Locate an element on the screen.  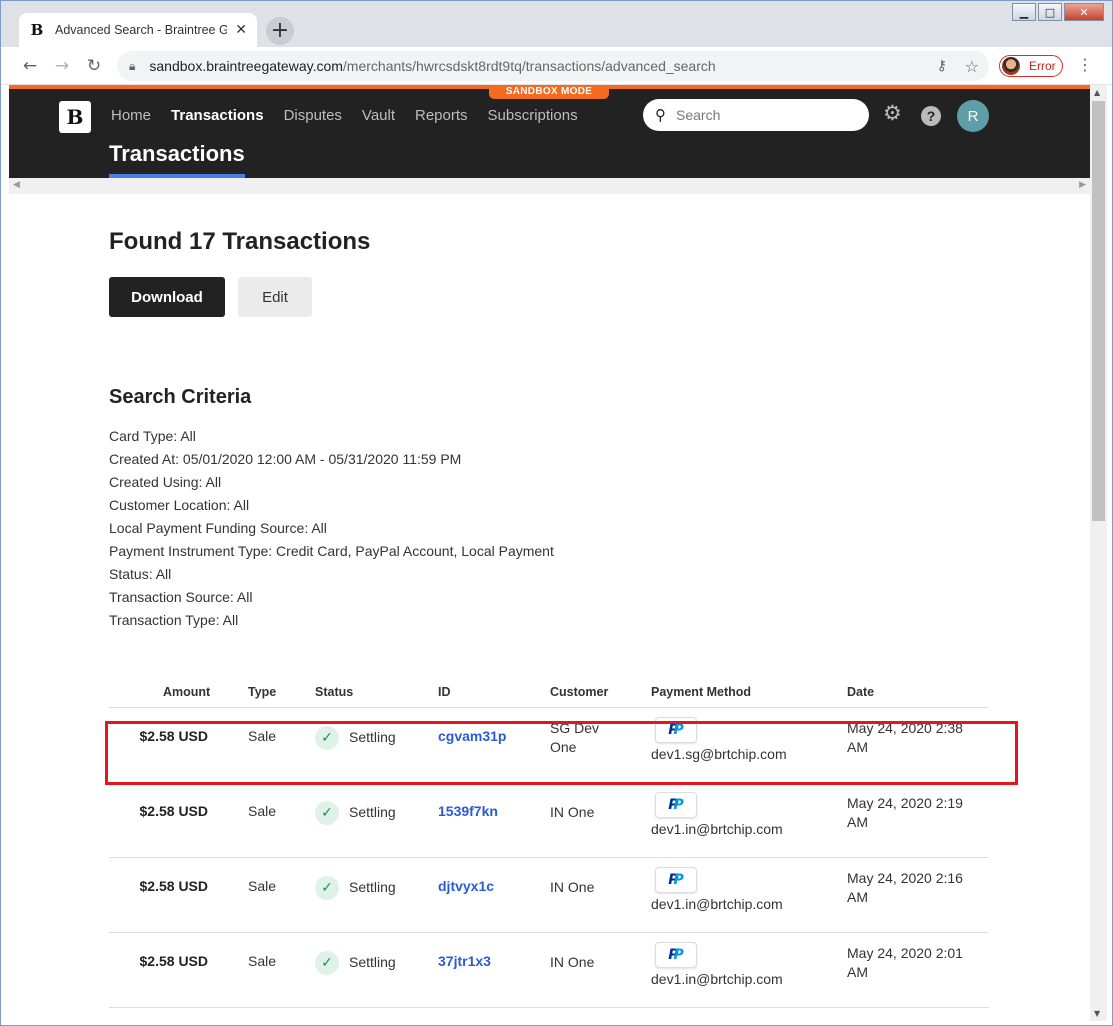
criteria-item: Customer Location: All is located at coordinates (179, 505).